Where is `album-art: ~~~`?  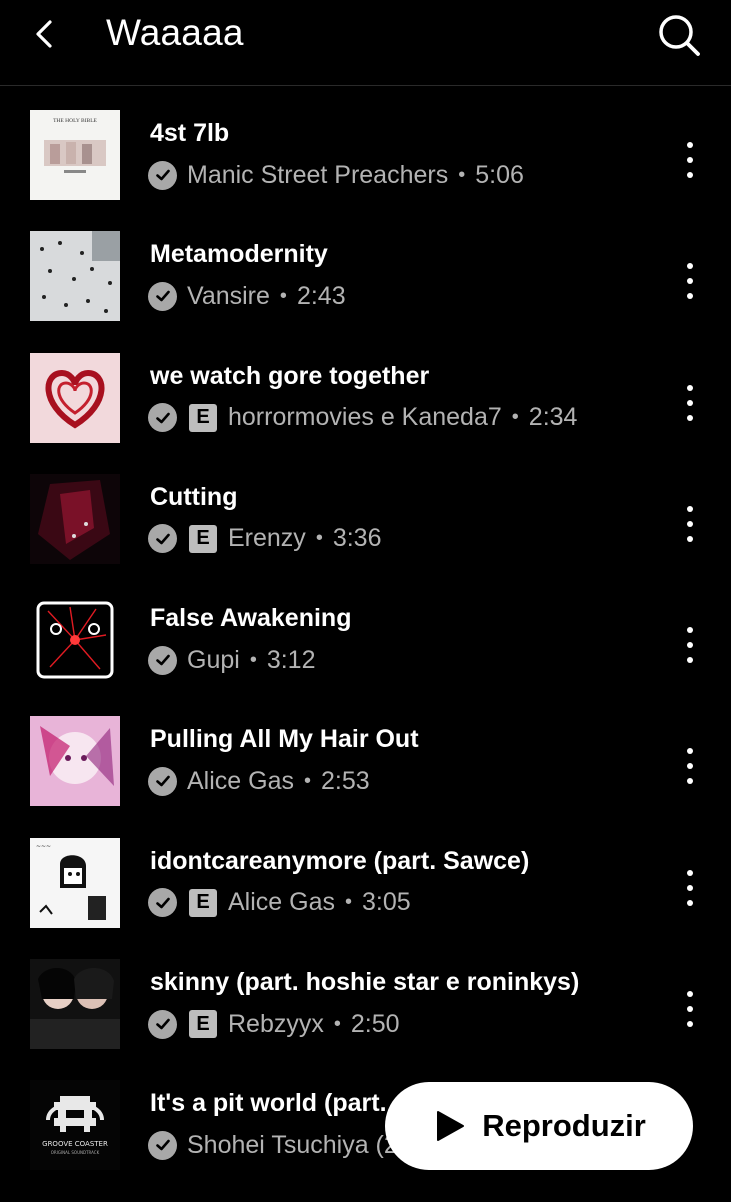
album-art: ~~~ is located at coordinates (75, 882).